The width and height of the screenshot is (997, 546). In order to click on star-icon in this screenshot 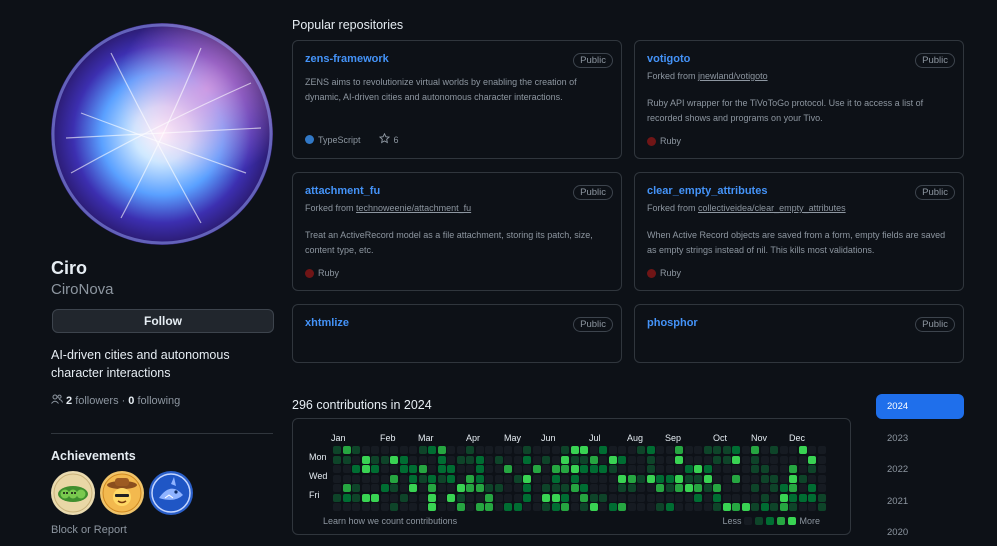, I will do `click(384, 139)`.